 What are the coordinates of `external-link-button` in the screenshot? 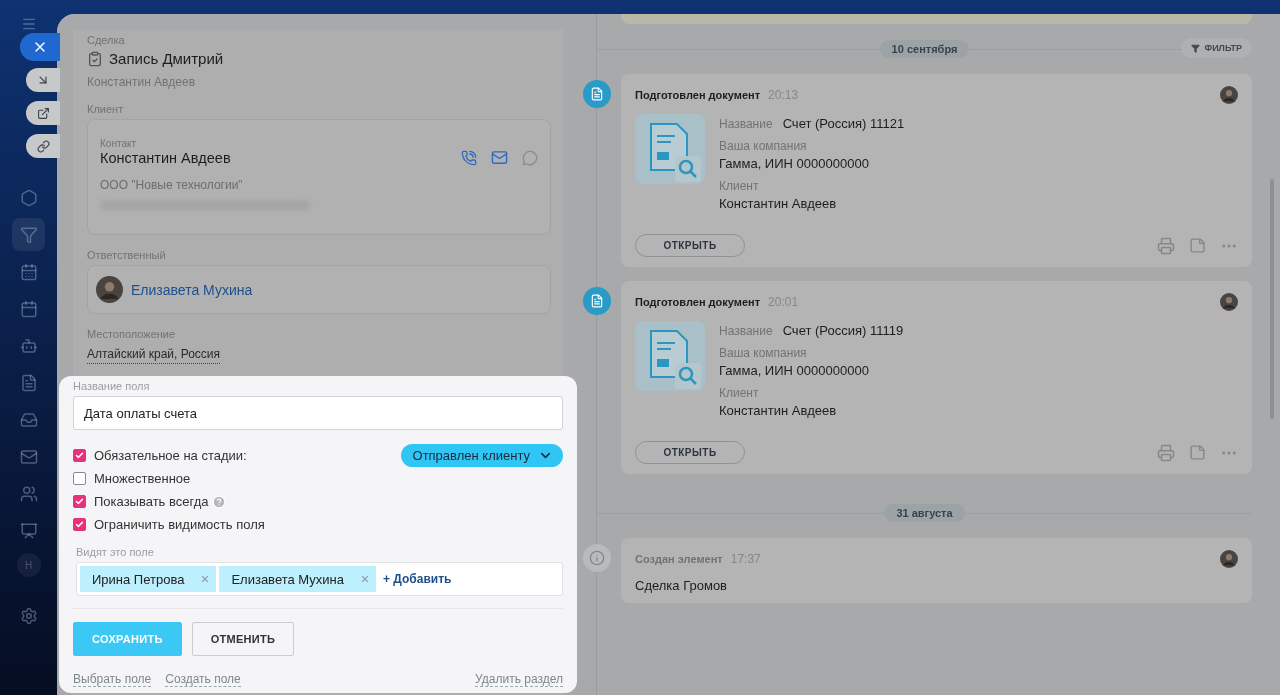 It's located at (43, 113).